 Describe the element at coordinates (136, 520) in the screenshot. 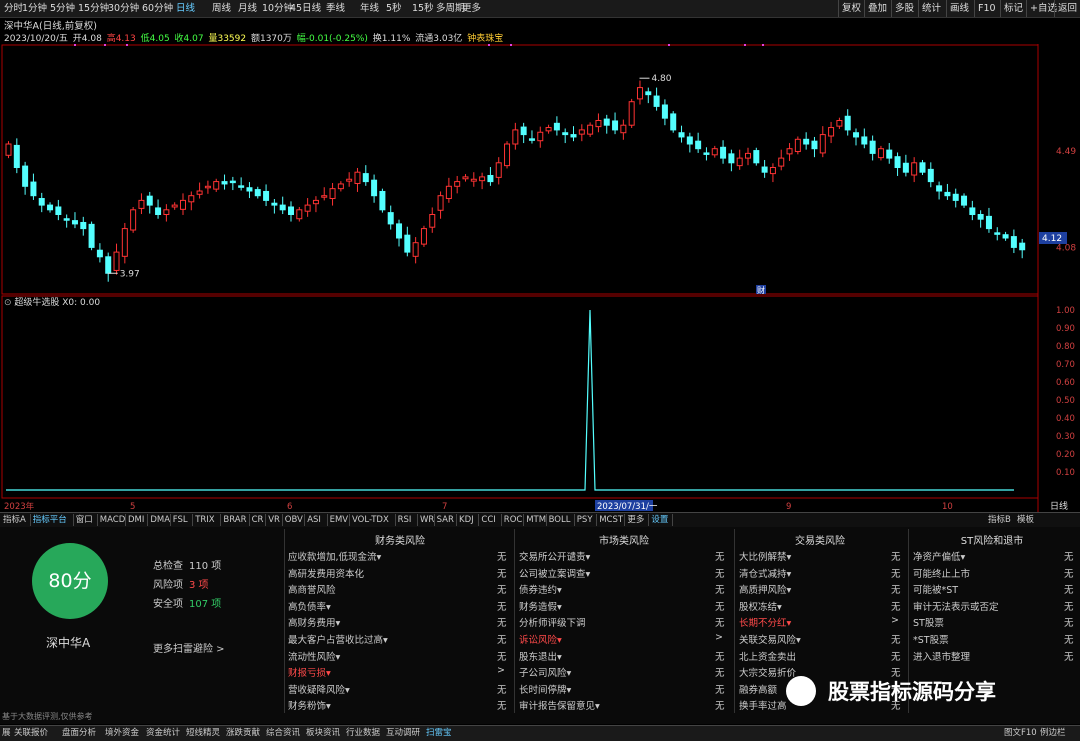

I see `indicator-tab-4: DMI` at that location.